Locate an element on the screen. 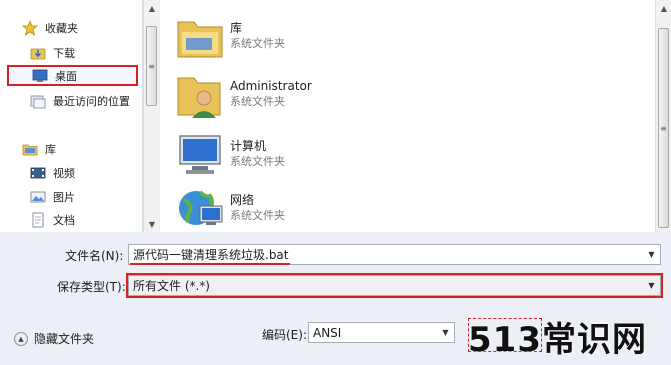 The height and width of the screenshot is (365, 671). desktop-icon is located at coordinates (40, 76).